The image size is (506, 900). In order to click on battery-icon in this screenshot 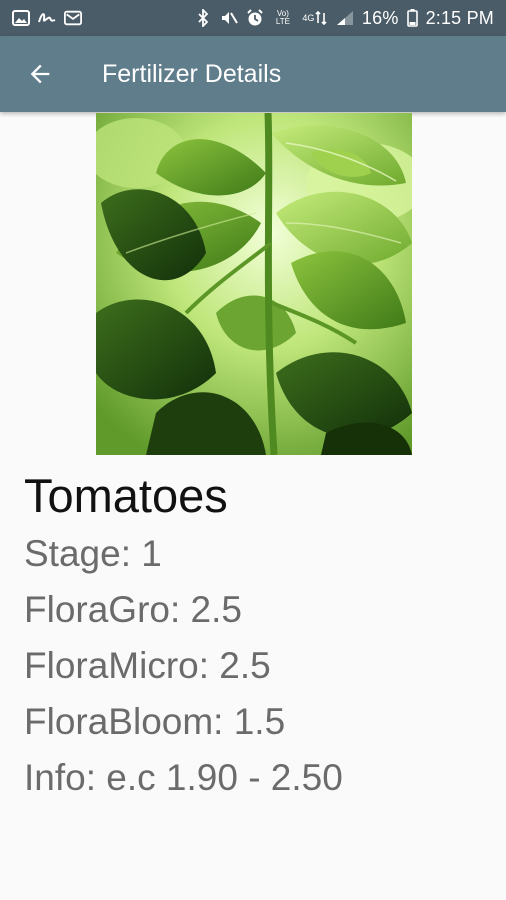, I will do `click(412, 18)`.